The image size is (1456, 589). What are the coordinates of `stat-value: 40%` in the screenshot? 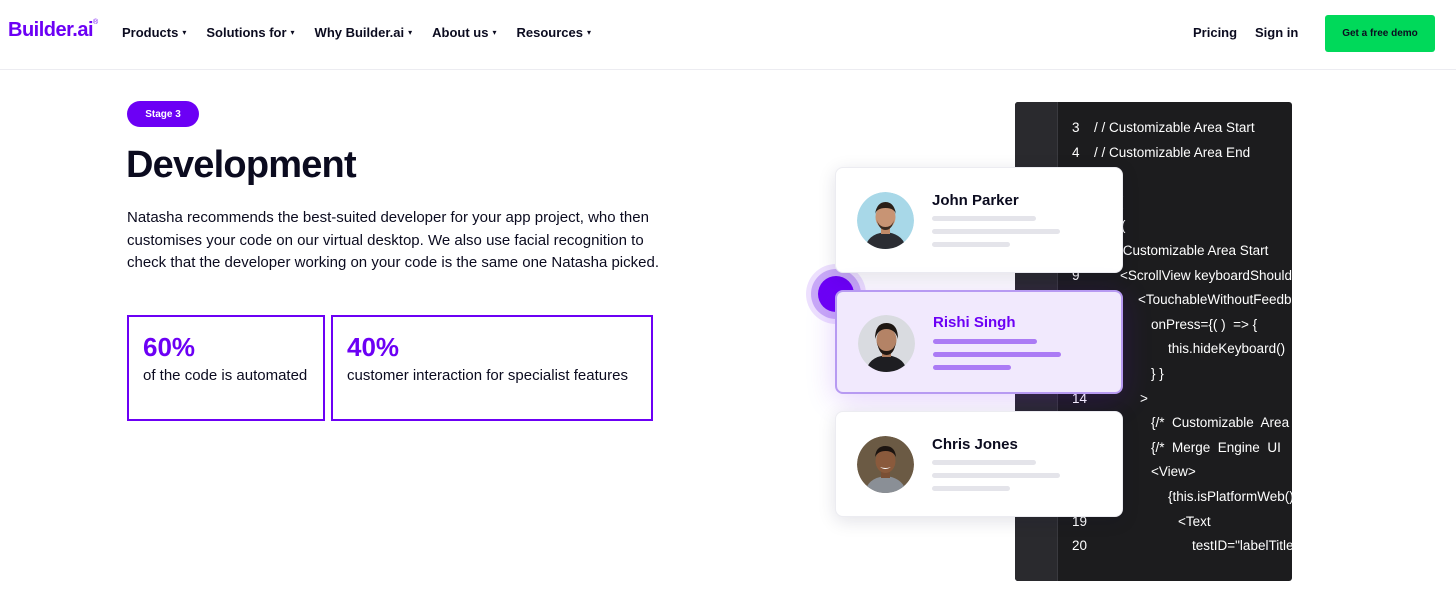 It's located at (373, 347).